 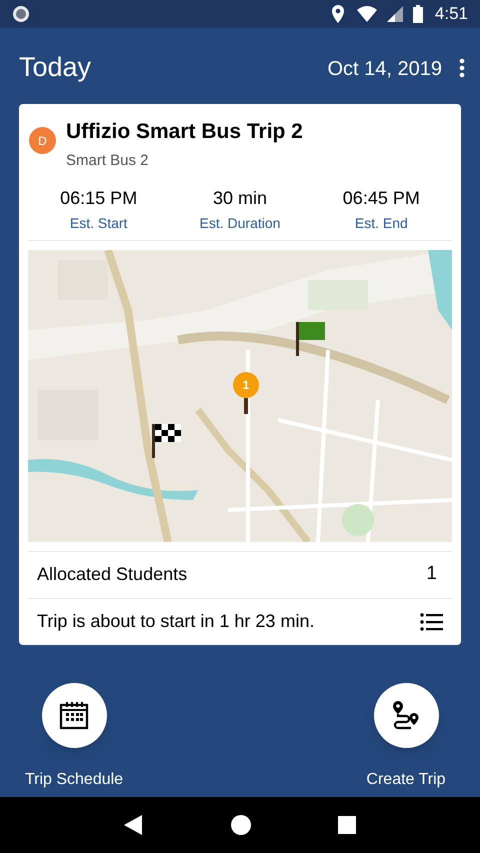 I want to click on signal-icon, so click(x=394, y=14).